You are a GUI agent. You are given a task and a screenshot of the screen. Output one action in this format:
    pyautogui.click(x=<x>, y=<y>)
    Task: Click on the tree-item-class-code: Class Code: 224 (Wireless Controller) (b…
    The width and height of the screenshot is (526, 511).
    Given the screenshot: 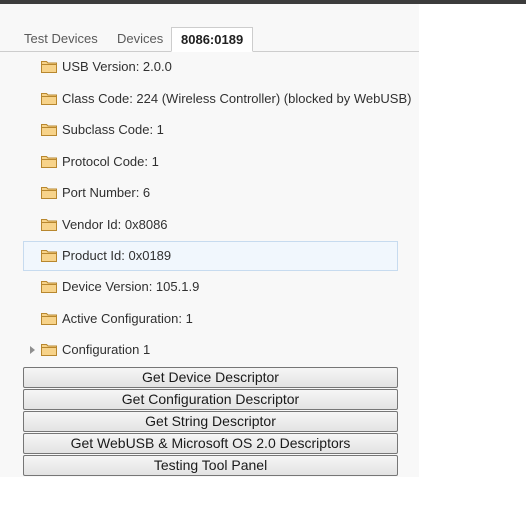 What is the action you would take?
    pyautogui.click(x=217, y=99)
    